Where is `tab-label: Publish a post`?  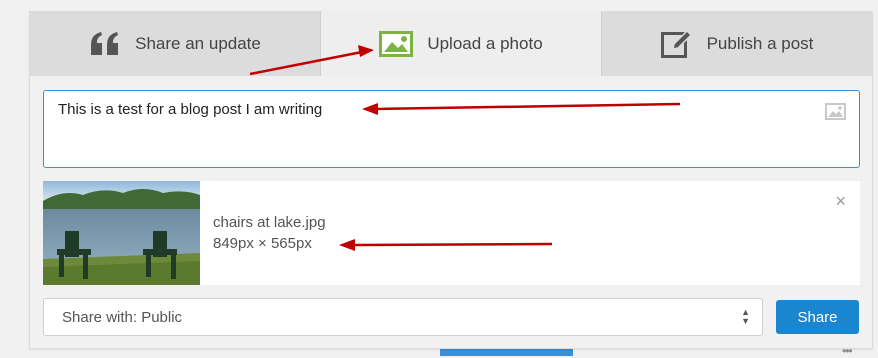
tab-label: Publish a post is located at coordinates (760, 43).